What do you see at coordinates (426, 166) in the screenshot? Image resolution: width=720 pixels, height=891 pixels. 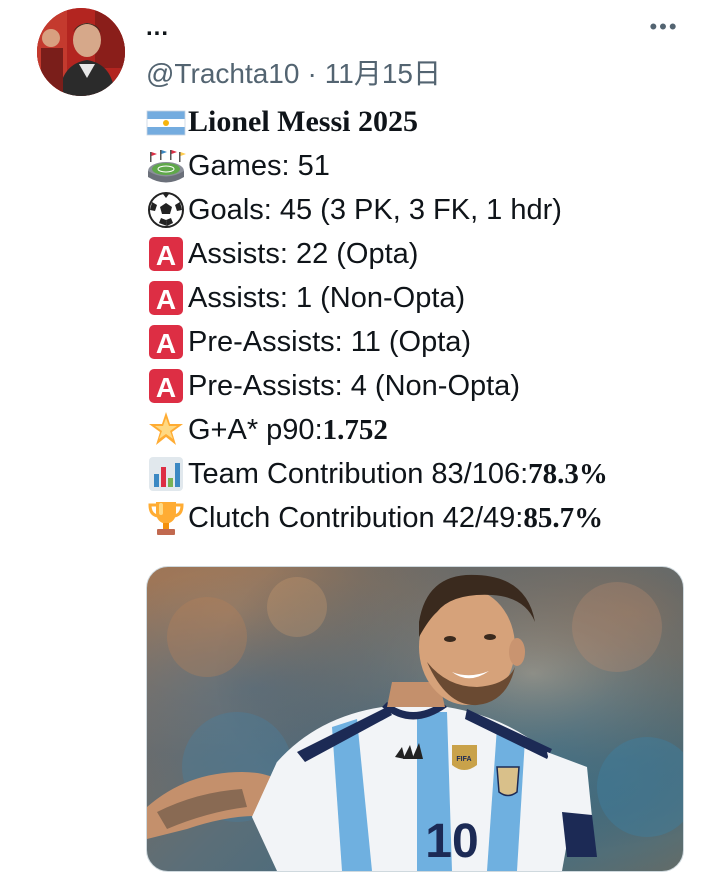 I see `tweet-line-games: Games: 51` at bounding box center [426, 166].